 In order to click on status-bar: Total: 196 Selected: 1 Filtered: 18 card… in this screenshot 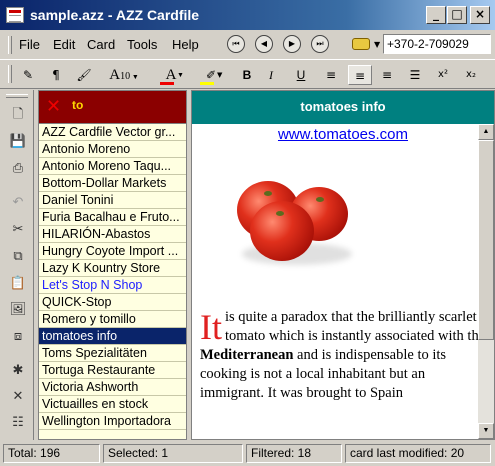, I will do `click(247, 453)`.